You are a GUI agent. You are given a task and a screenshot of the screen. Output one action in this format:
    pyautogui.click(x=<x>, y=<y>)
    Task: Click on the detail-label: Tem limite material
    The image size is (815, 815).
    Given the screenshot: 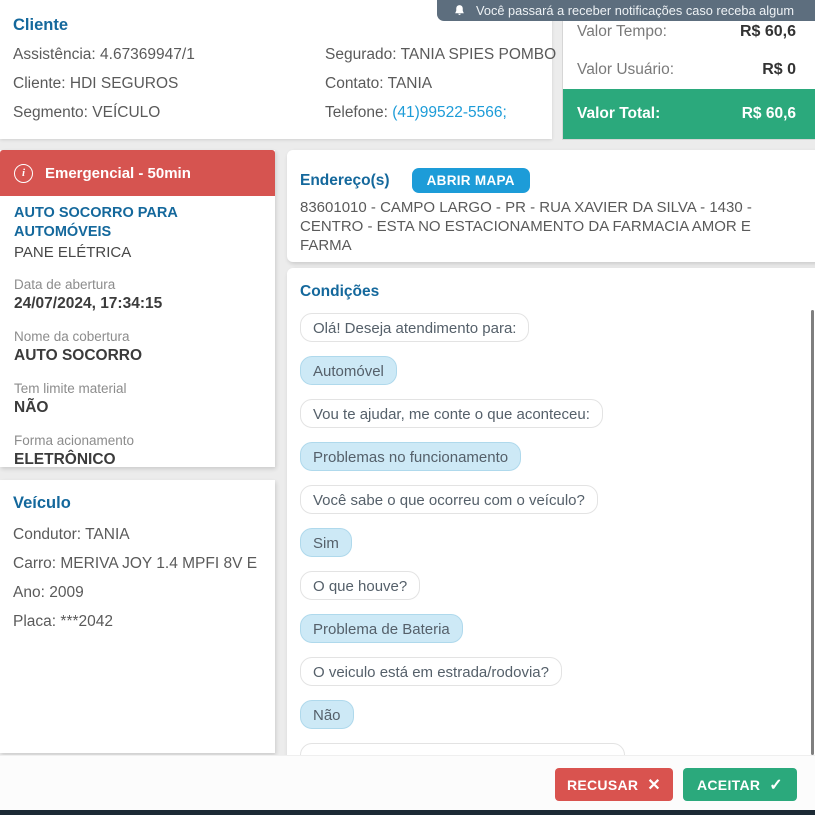 What is the action you would take?
    pyautogui.click(x=70, y=388)
    